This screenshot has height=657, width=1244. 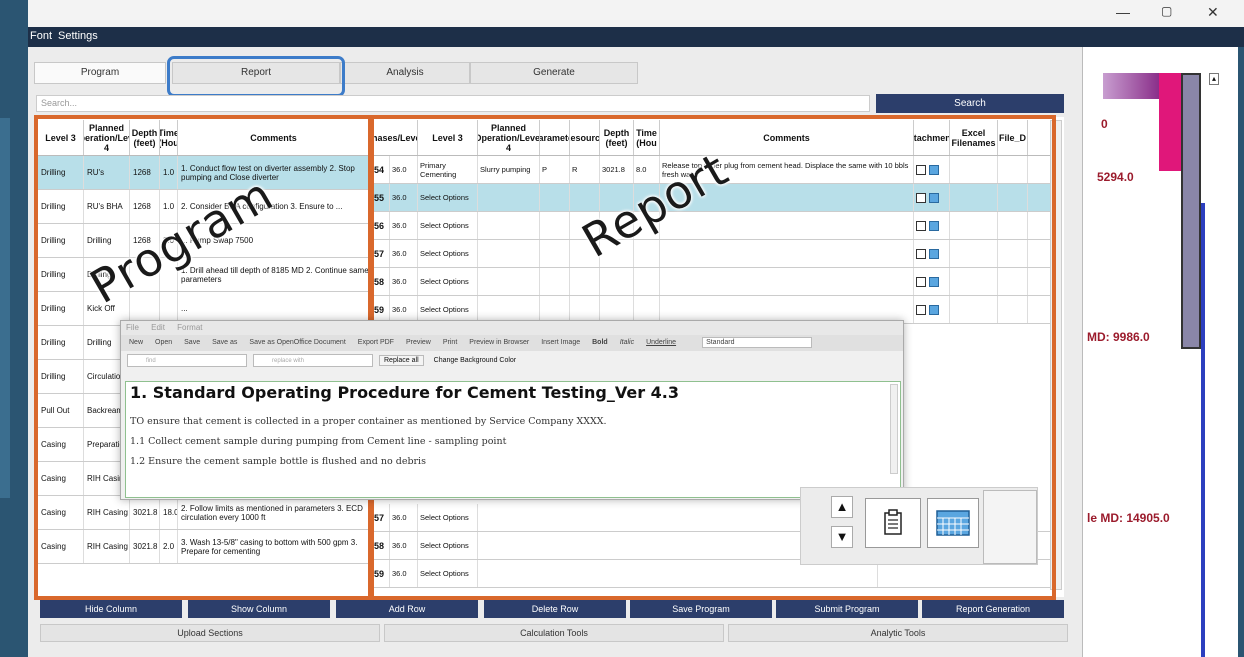 What do you see at coordinates (376, 343) in the screenshot?
I see `editor-export-pdf-button: Export PDF` at bounding box center [376, 343].